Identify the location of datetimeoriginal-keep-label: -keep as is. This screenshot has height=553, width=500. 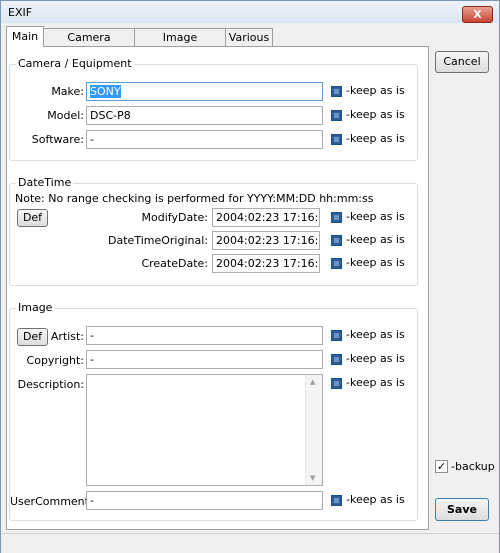
(375, 239).